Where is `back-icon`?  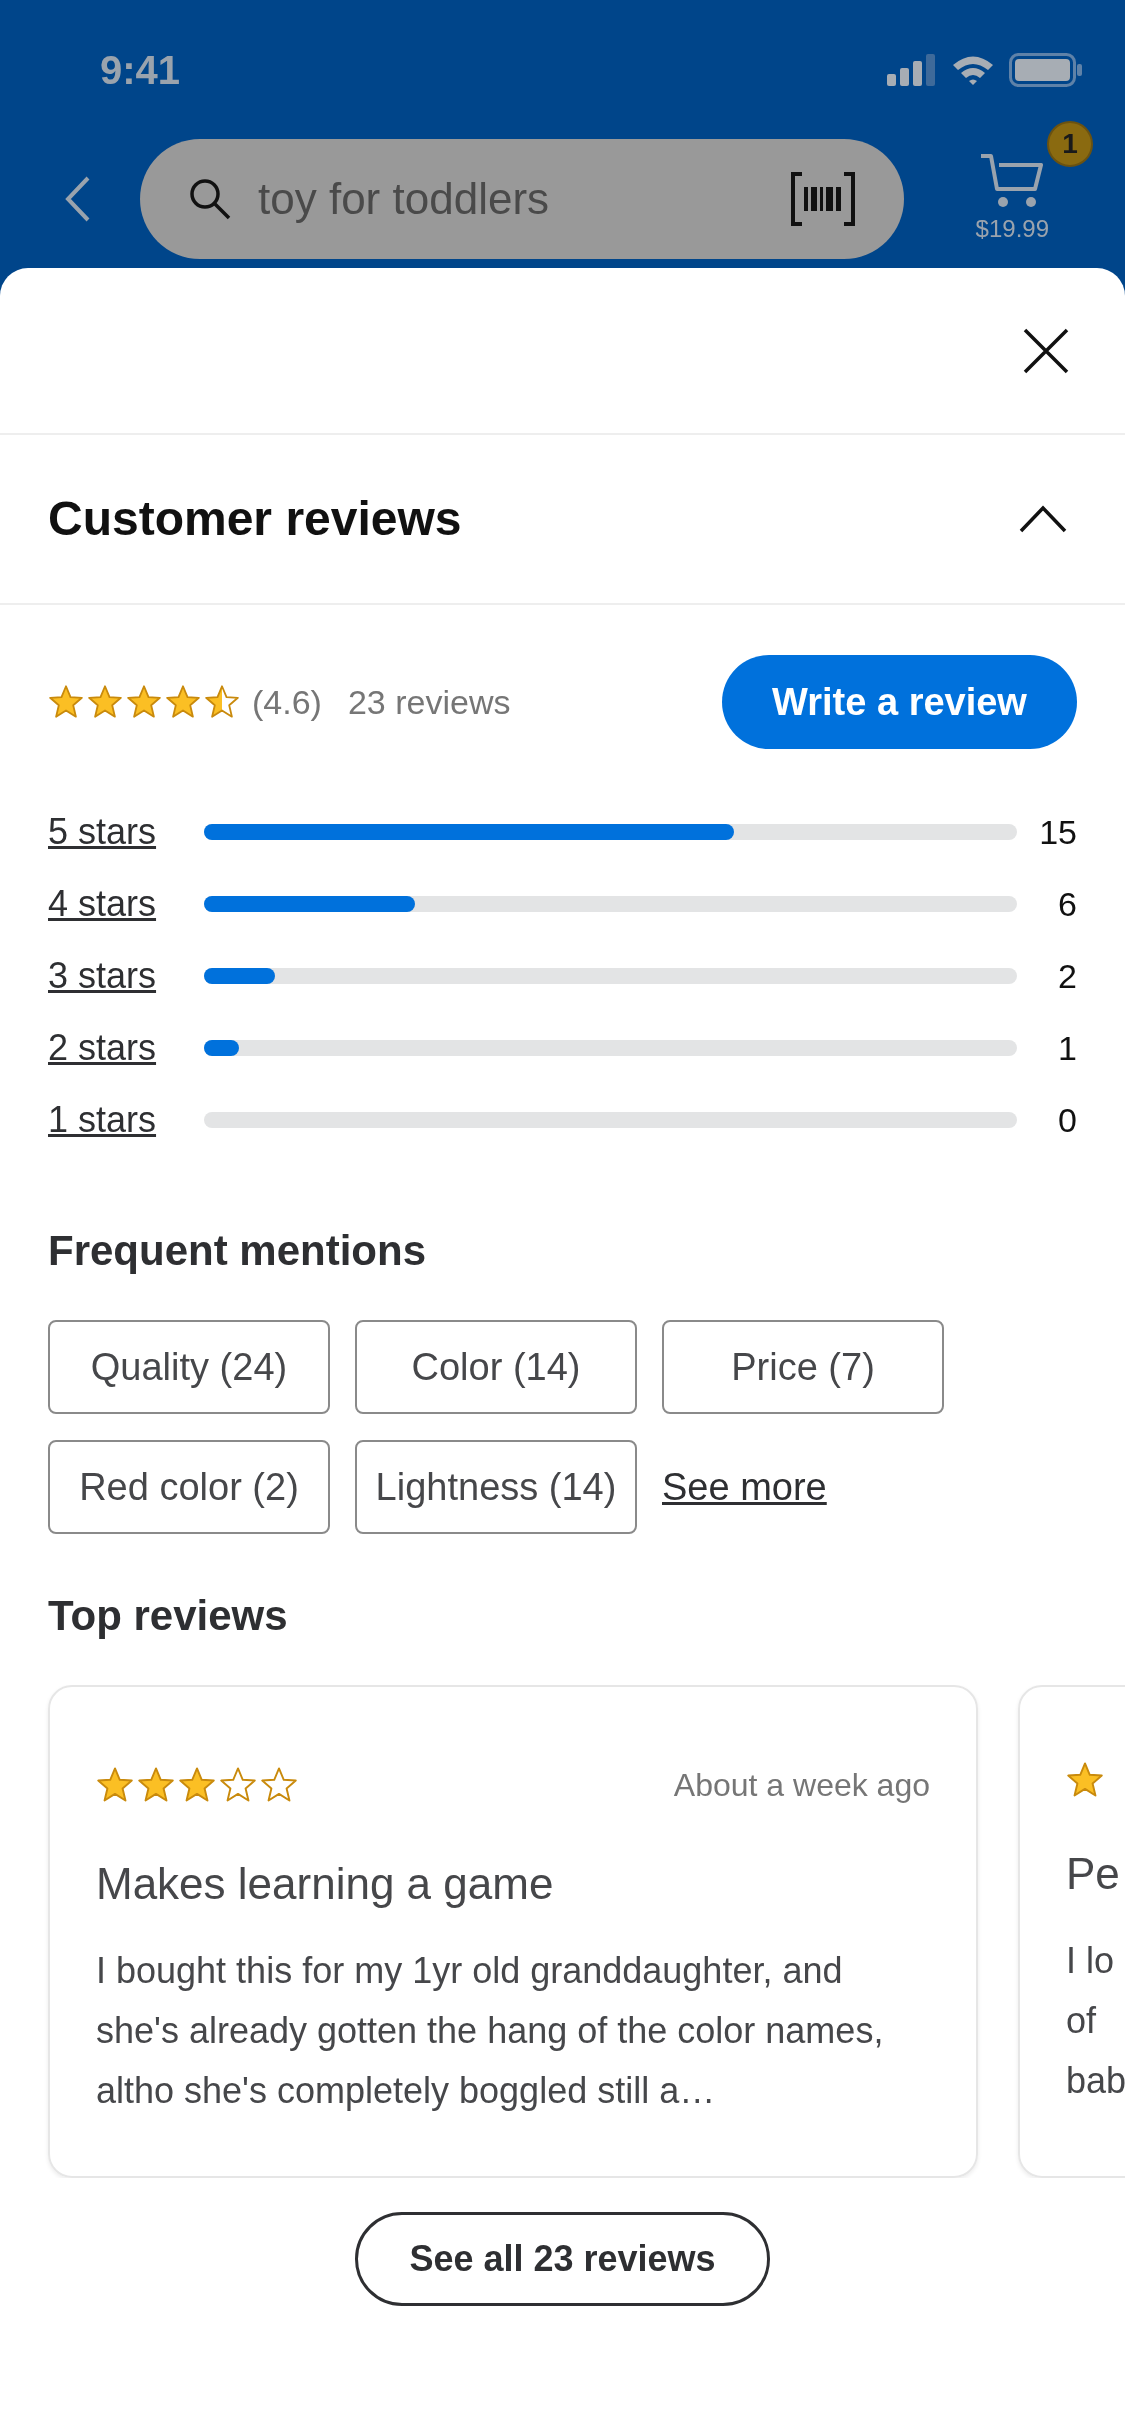
back-icon is located at coordinates (78, 199).